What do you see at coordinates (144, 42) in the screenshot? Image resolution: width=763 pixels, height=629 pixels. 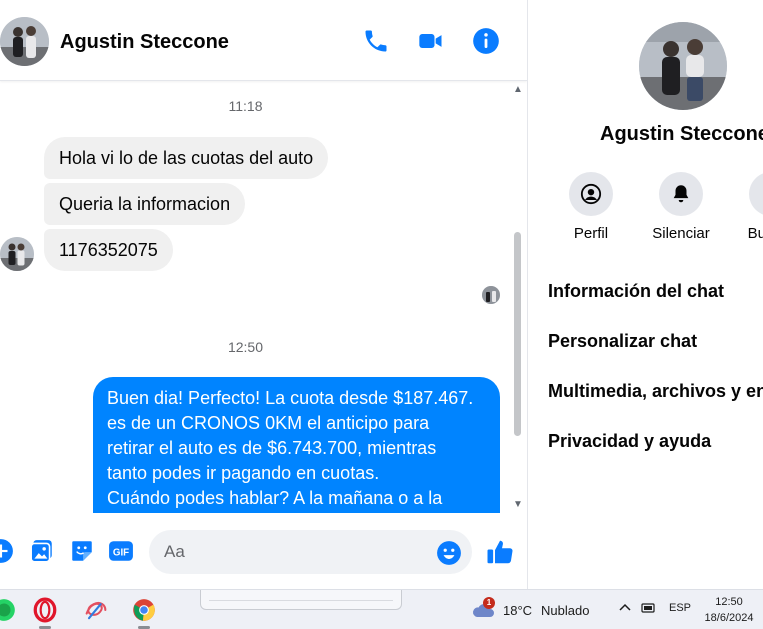 I see `contact-name: Agustin Steccone` at bounding box center [144, 42].